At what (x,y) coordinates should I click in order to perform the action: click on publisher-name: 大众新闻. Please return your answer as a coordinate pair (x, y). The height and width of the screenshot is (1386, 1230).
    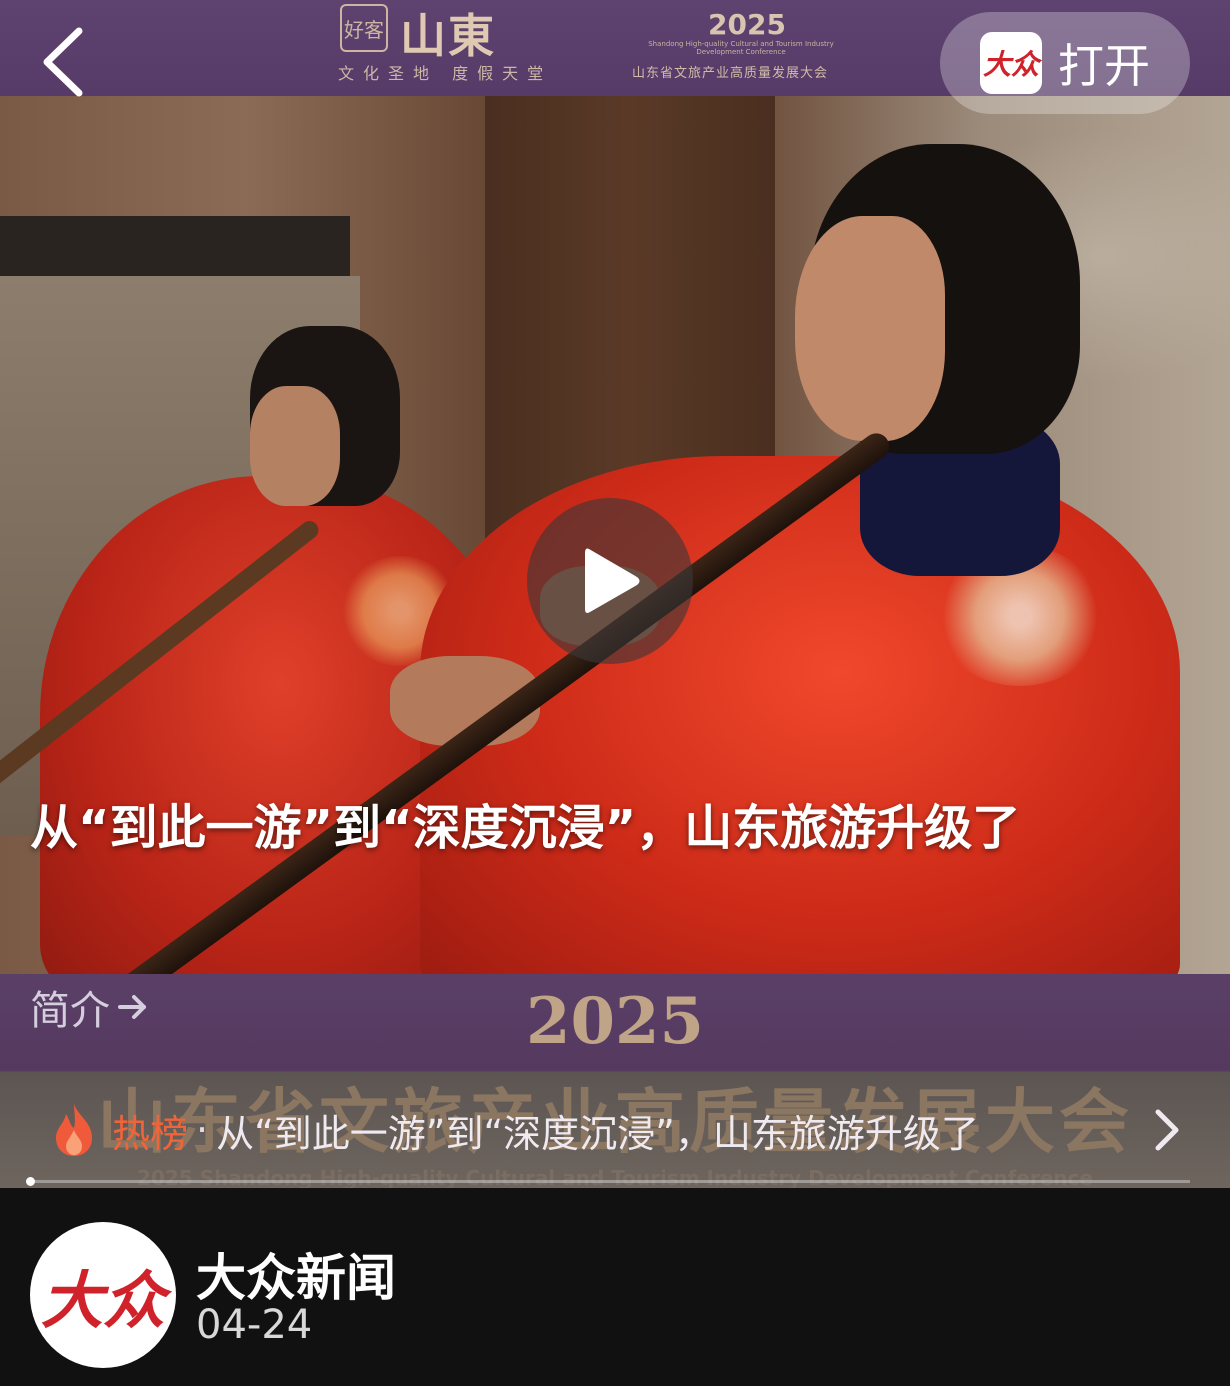
    Looking at the image, I should click on (296, 1274).